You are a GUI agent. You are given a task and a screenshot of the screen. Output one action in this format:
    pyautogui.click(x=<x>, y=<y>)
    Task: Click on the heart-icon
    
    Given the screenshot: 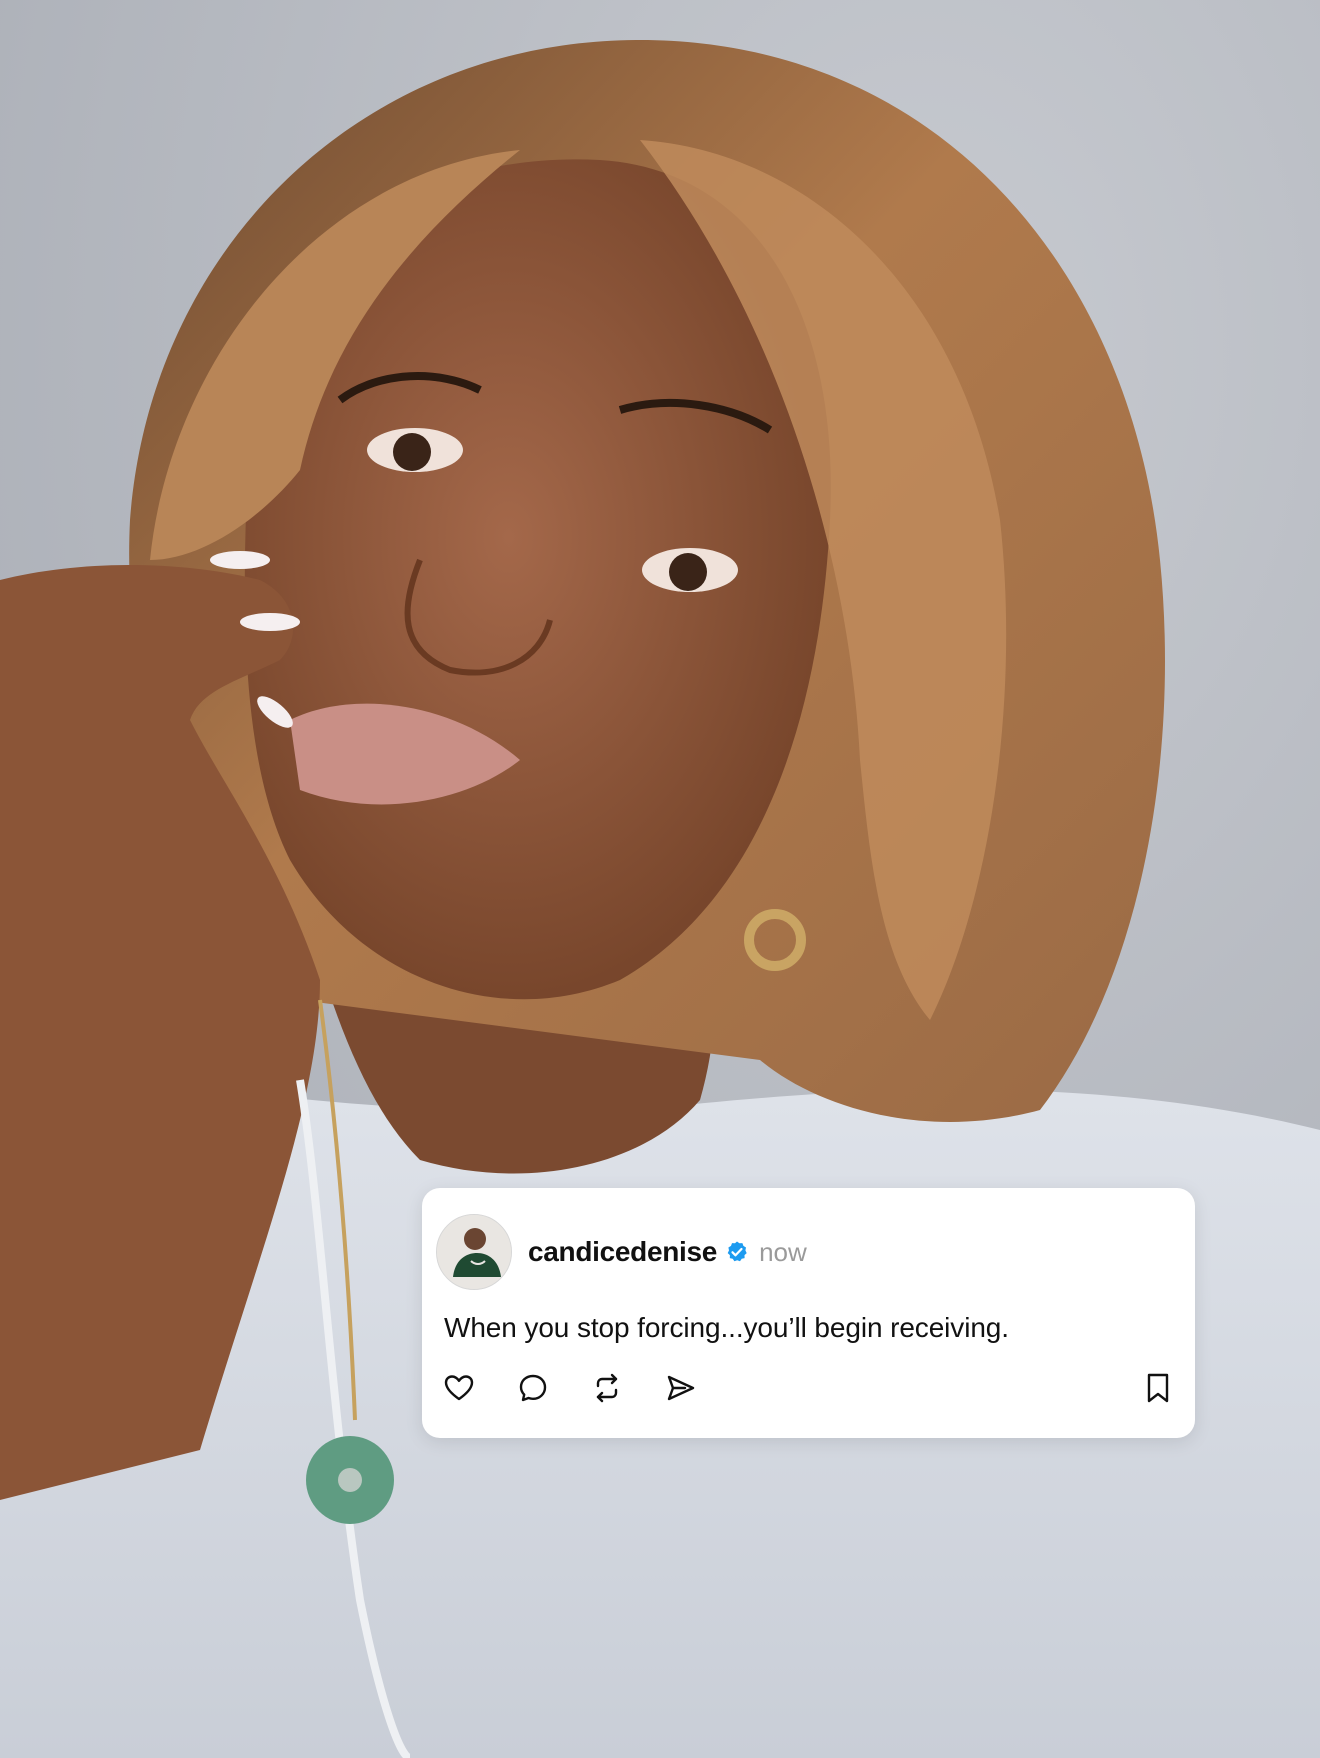 What is the action you would take?
    pyautogui.click(x=459, y=1388)
    